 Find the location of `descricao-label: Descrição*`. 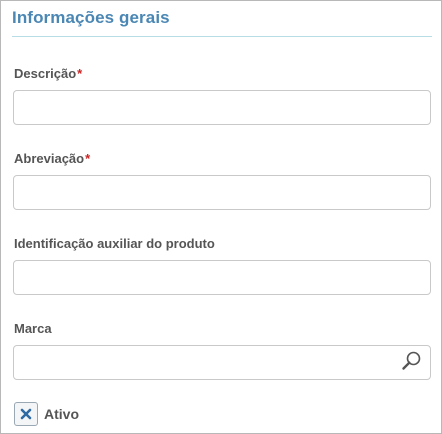

descricao-label: Descrição* is located at coordinates (48, 73).